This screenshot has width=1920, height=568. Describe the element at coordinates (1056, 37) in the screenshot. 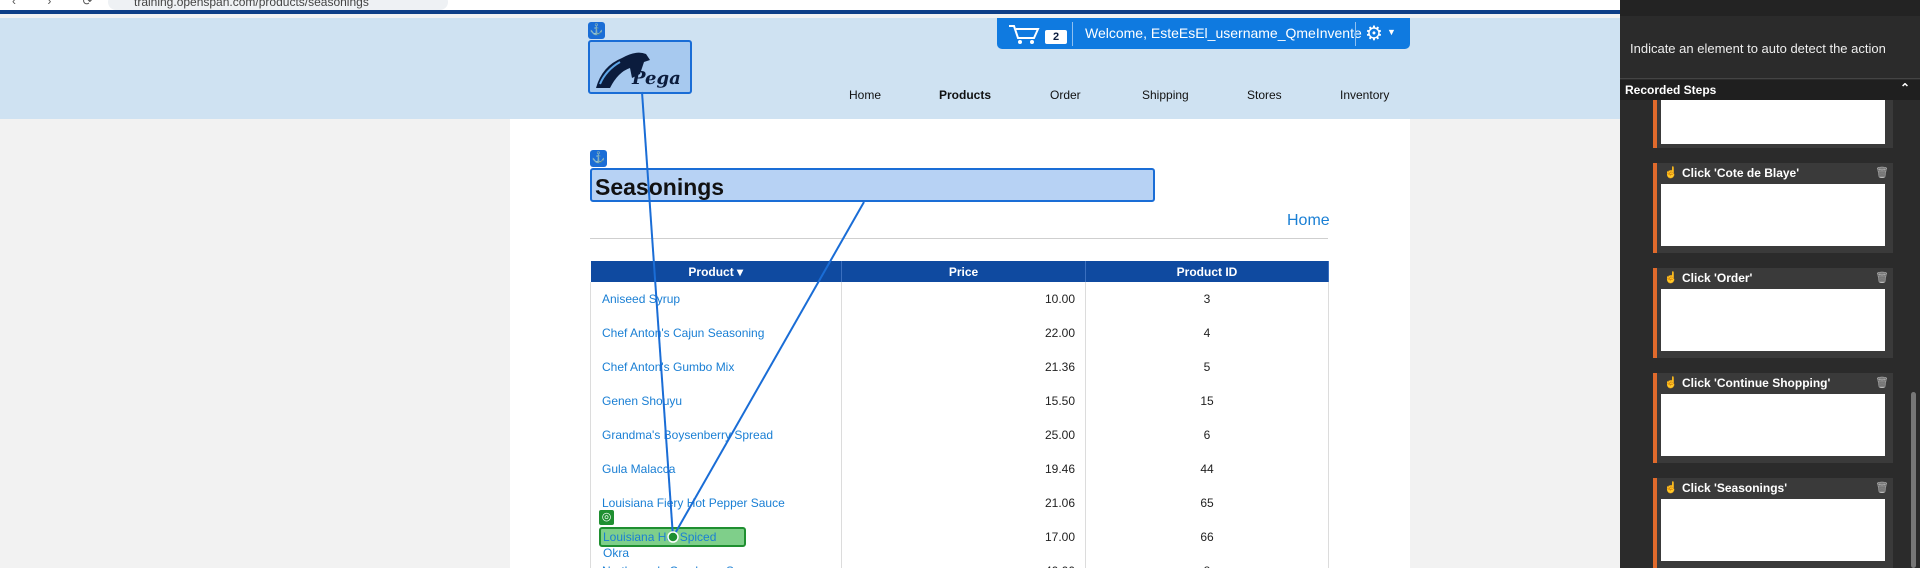

I see `cart-count-badge: 2` at that location.